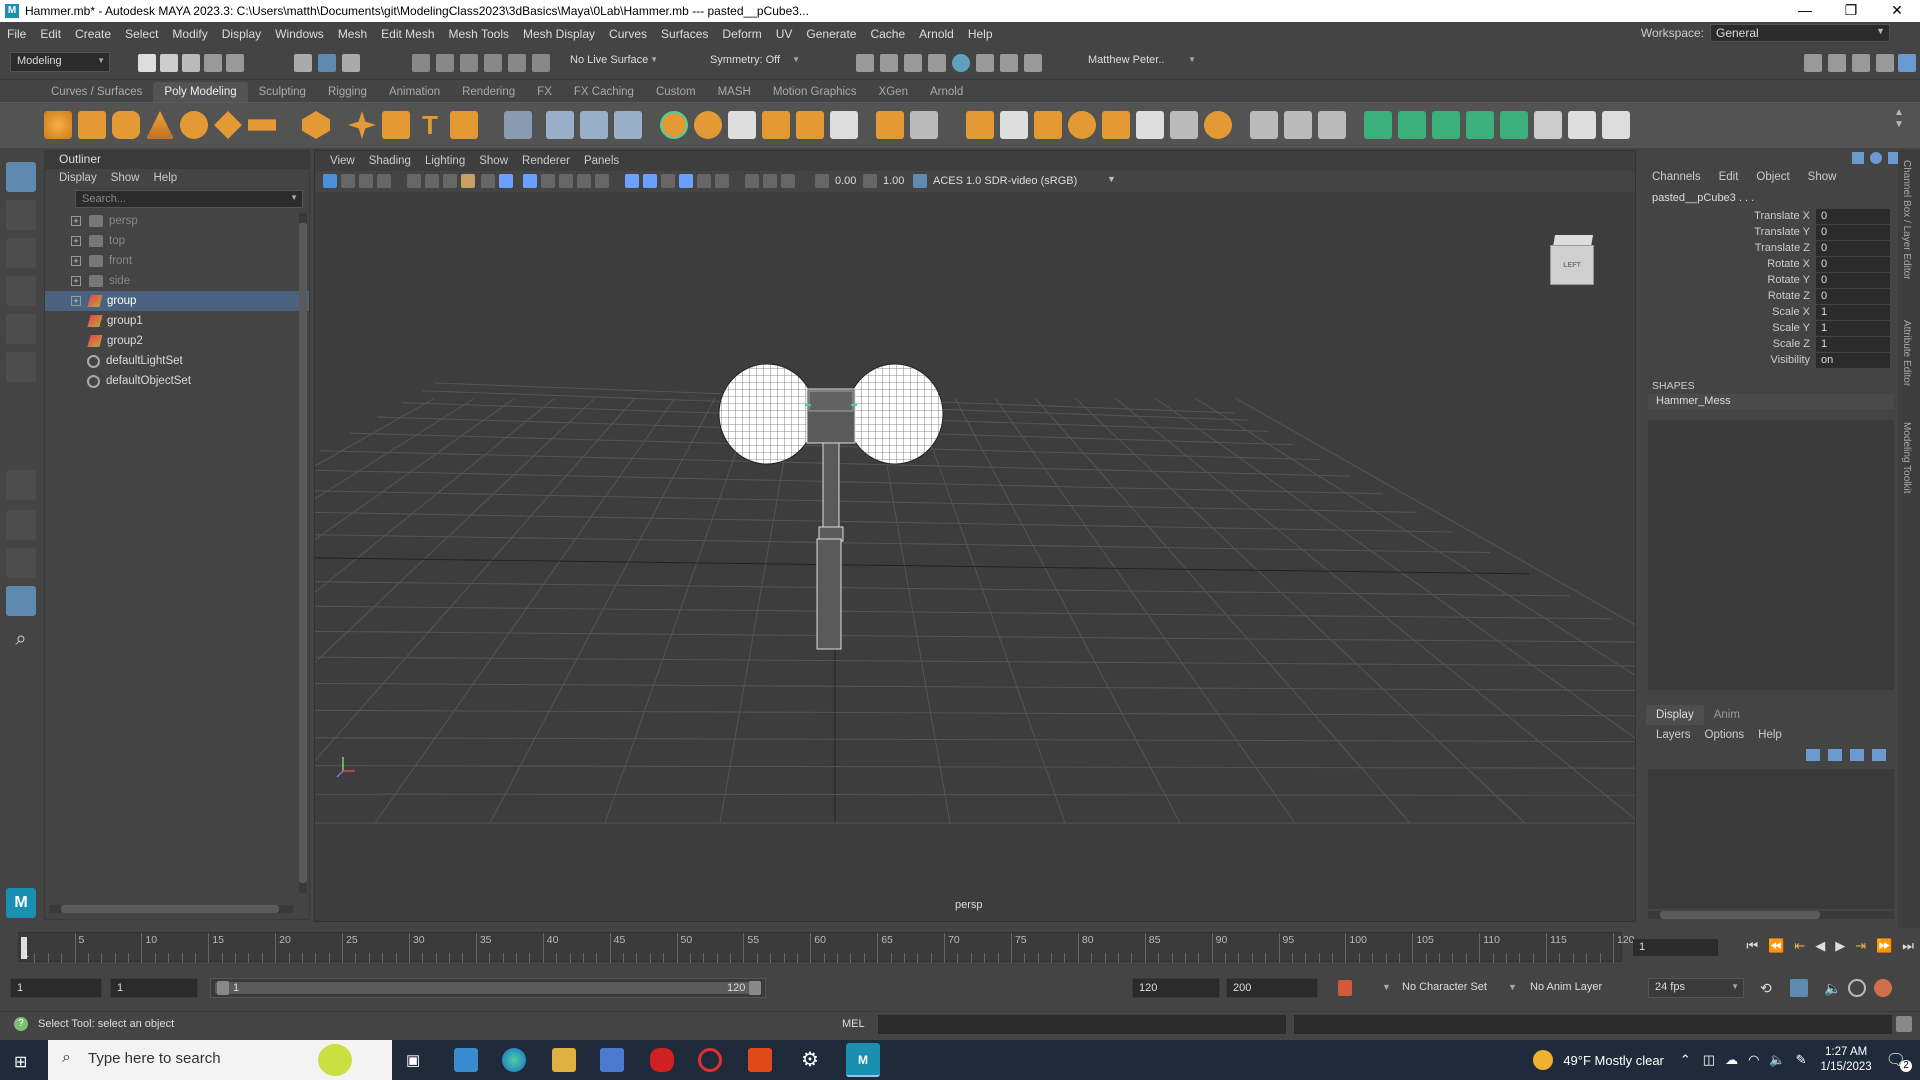 This screenshot has height=1080, width=1920. I want to click on outliner-item-front: + front, so click(177, 261).